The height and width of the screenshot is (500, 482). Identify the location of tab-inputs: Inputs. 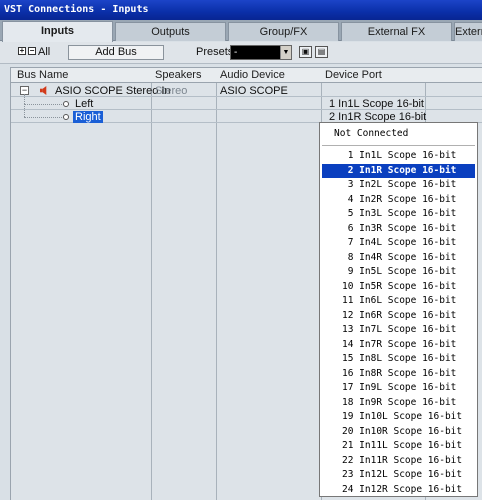
(57, 31).